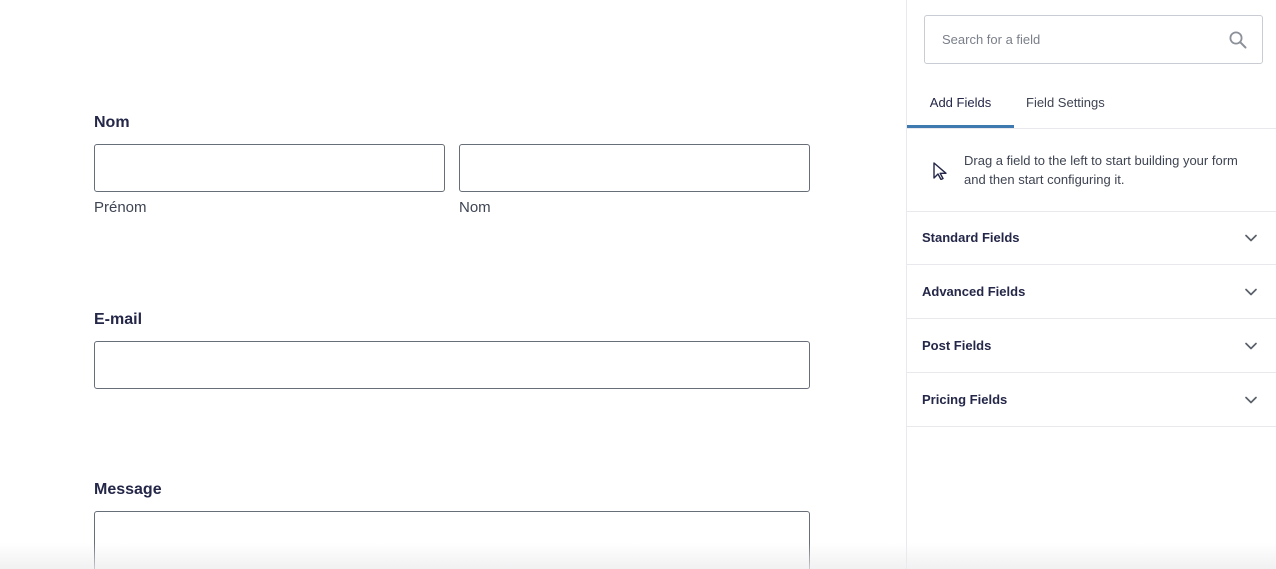  I want to click on last-name-input, so click(634, 168).